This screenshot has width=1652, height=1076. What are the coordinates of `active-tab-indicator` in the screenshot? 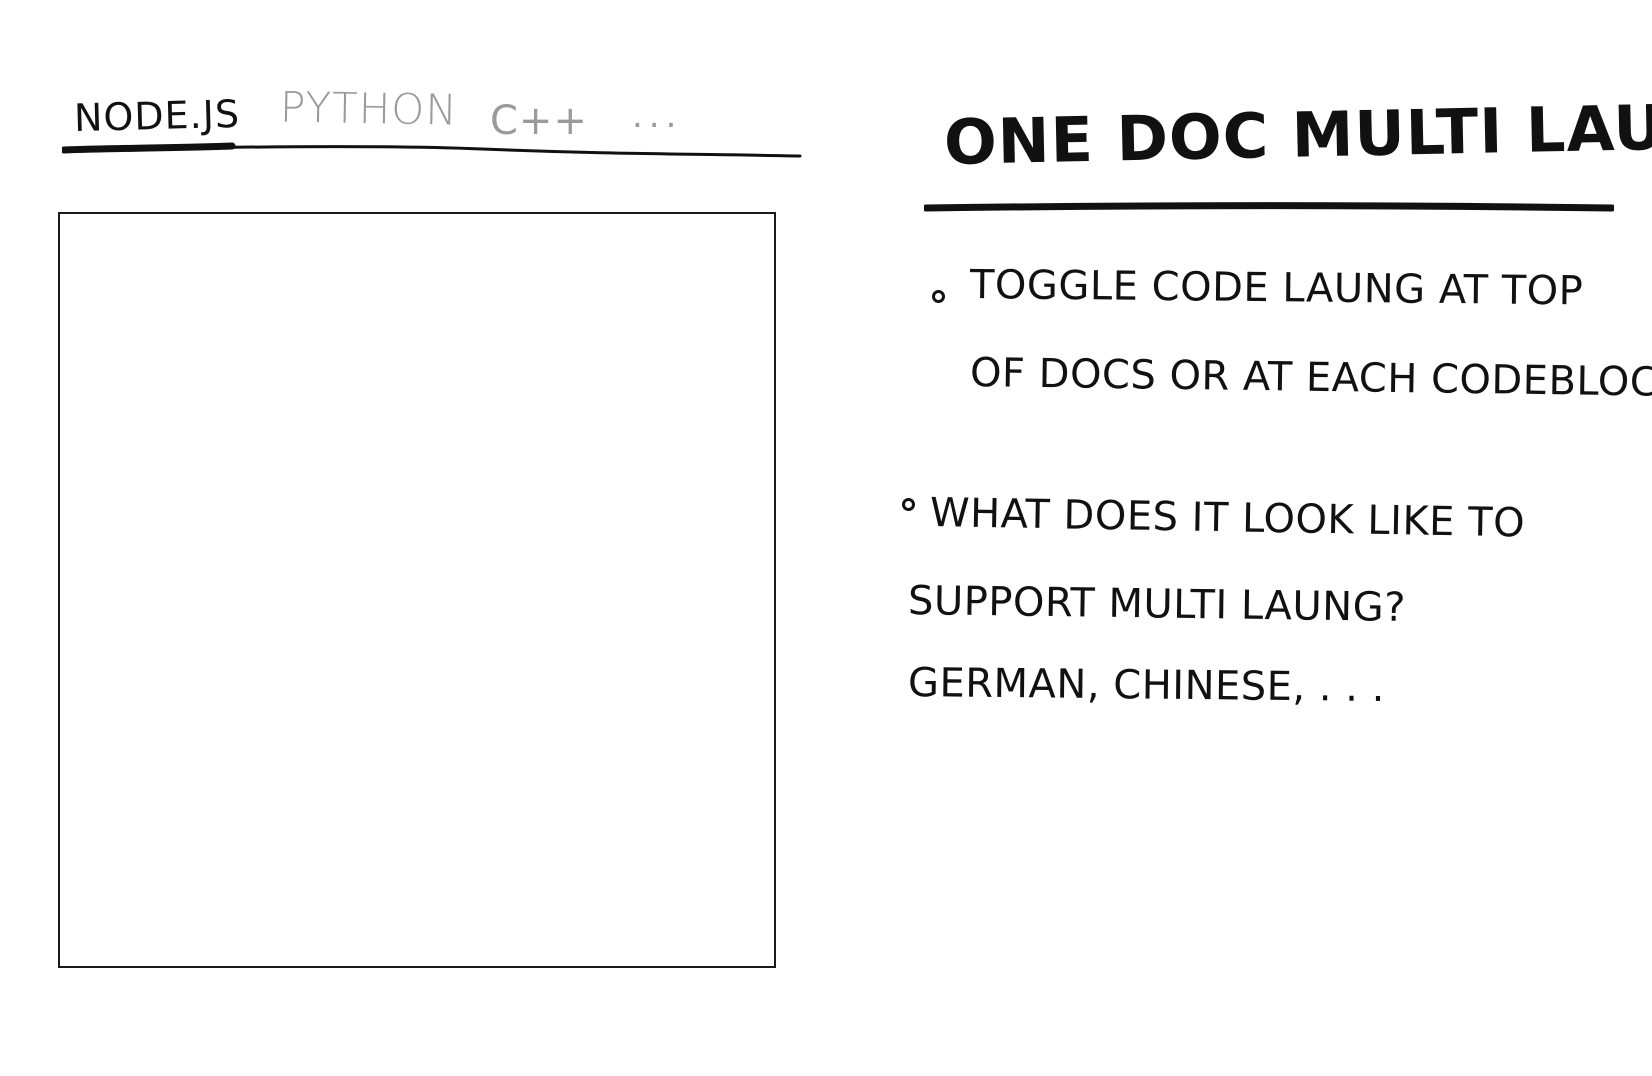 It's located at (149, 148).